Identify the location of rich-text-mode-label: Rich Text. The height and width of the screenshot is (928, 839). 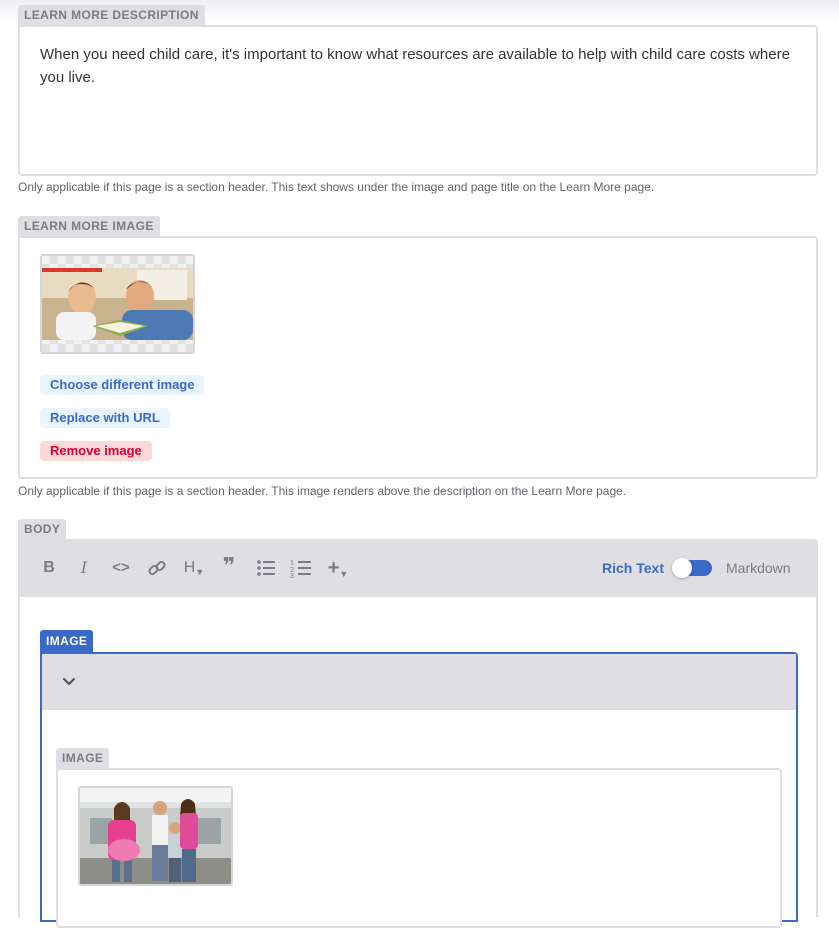
(633, 568).